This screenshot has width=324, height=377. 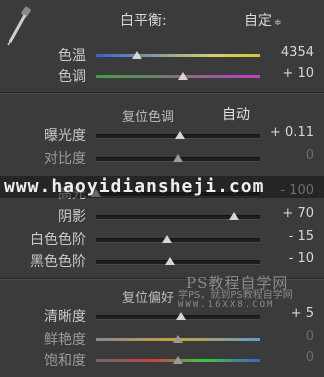 I want to click on slider-label: 白色色阶, so click(x=58, y=240).